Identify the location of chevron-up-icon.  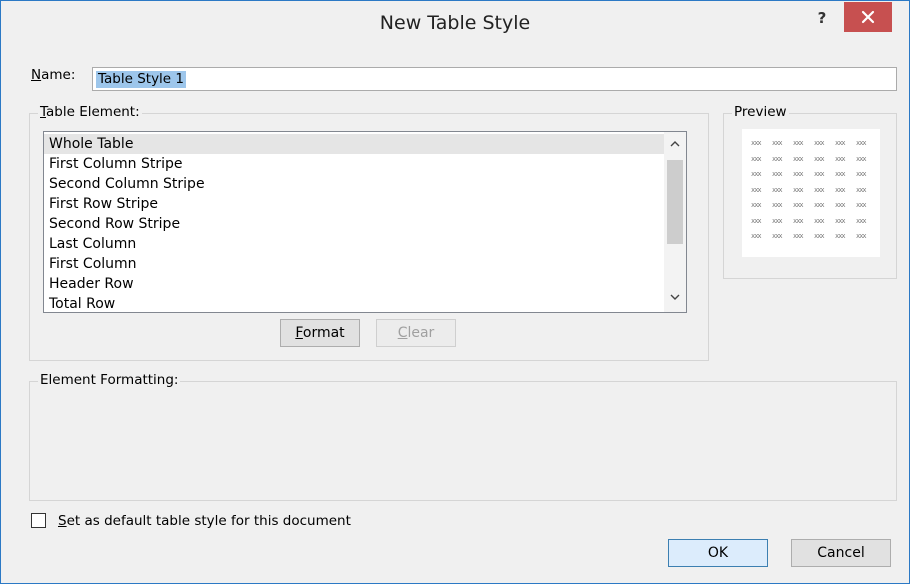
(675, 144).